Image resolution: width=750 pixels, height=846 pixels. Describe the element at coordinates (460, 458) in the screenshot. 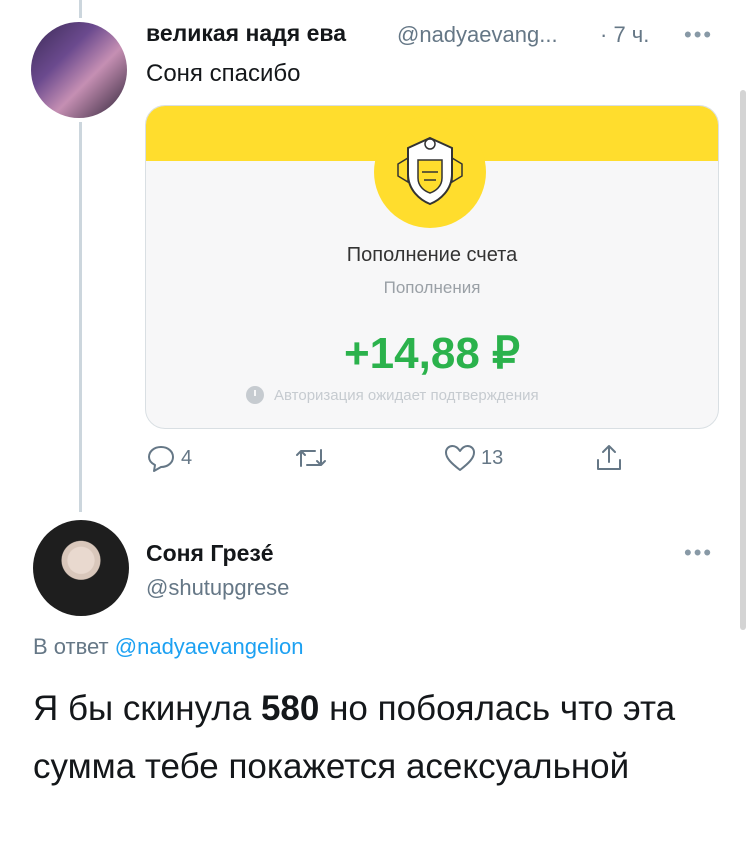

I see `heart-icon` at that location.